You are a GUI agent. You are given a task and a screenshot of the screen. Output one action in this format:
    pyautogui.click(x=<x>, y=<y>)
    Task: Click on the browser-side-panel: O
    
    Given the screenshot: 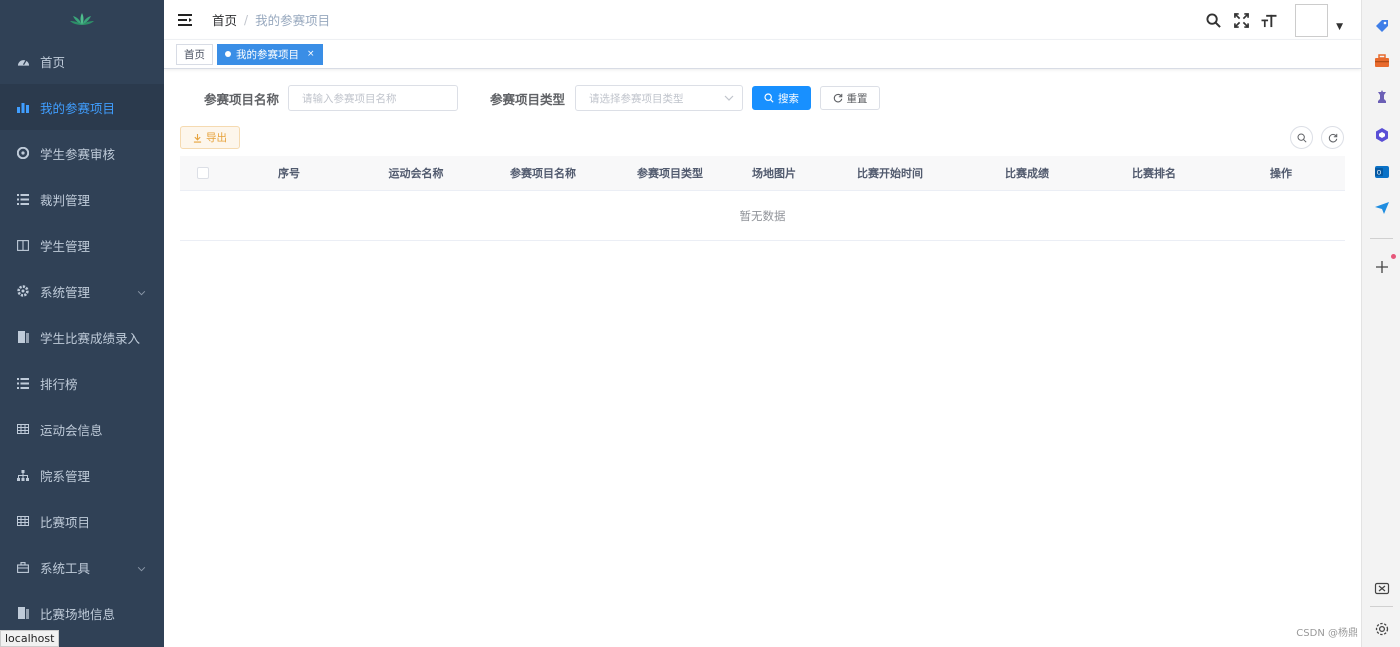 What is the action you would take?
    pyautogui.click(x=1380, y=323)
    